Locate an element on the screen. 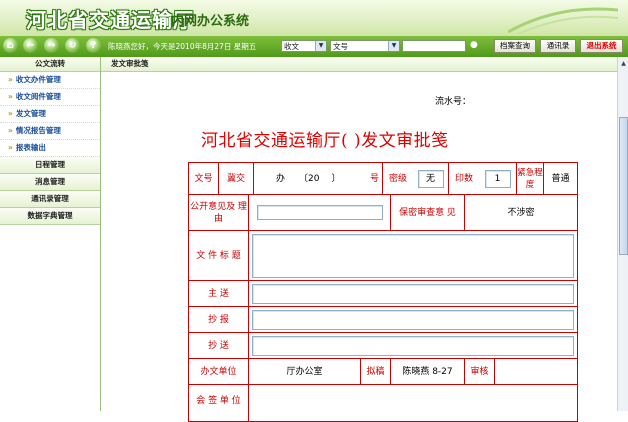  forward-icon: → is located at coordinates (51, 45).